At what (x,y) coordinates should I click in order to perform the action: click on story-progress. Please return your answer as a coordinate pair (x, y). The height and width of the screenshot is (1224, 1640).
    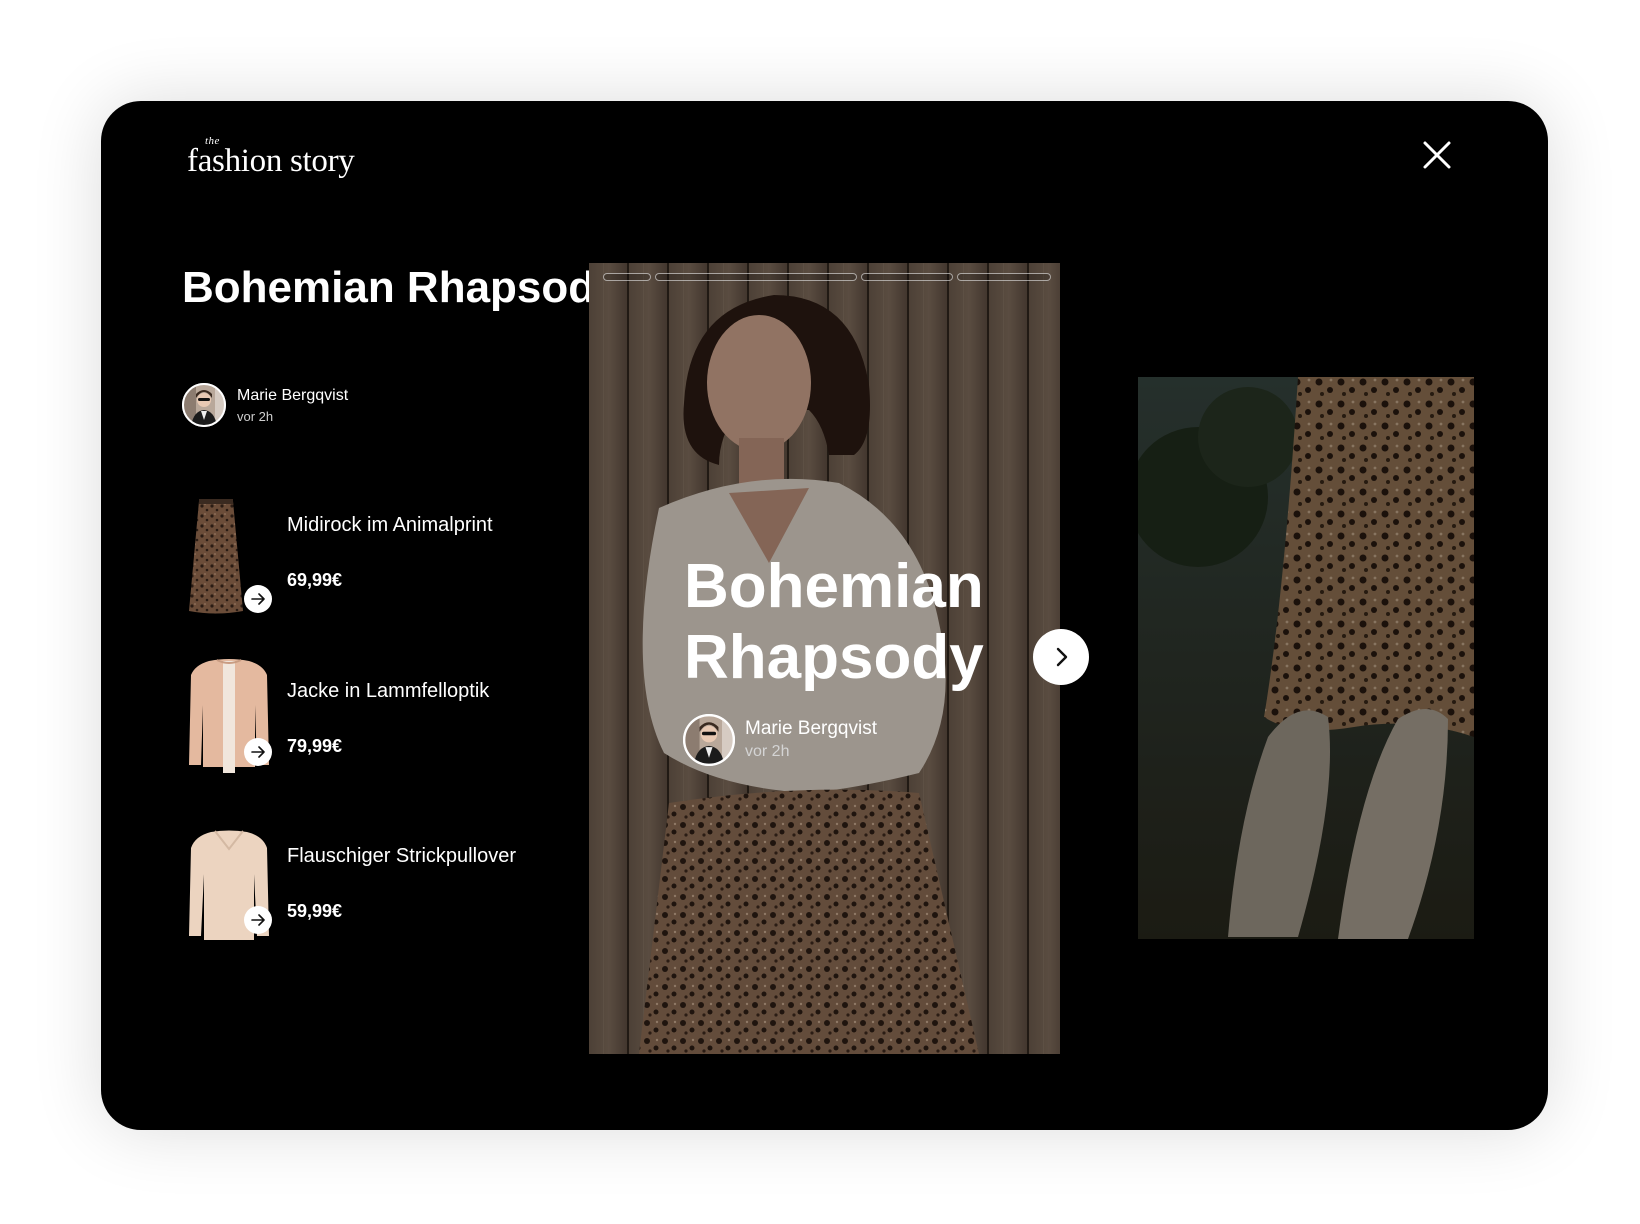
    Looking at the image, I should click on (827, 277).